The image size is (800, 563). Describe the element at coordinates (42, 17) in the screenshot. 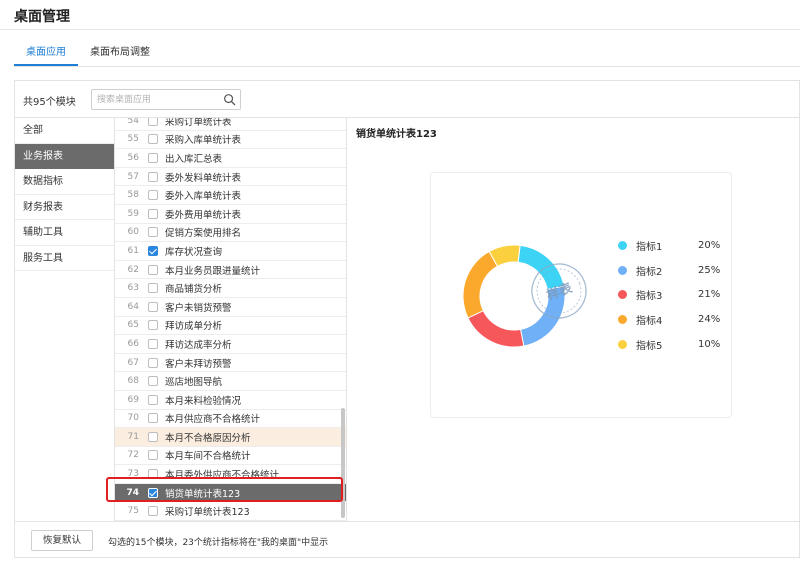

I see `page-title: 桌面管理` at that location.